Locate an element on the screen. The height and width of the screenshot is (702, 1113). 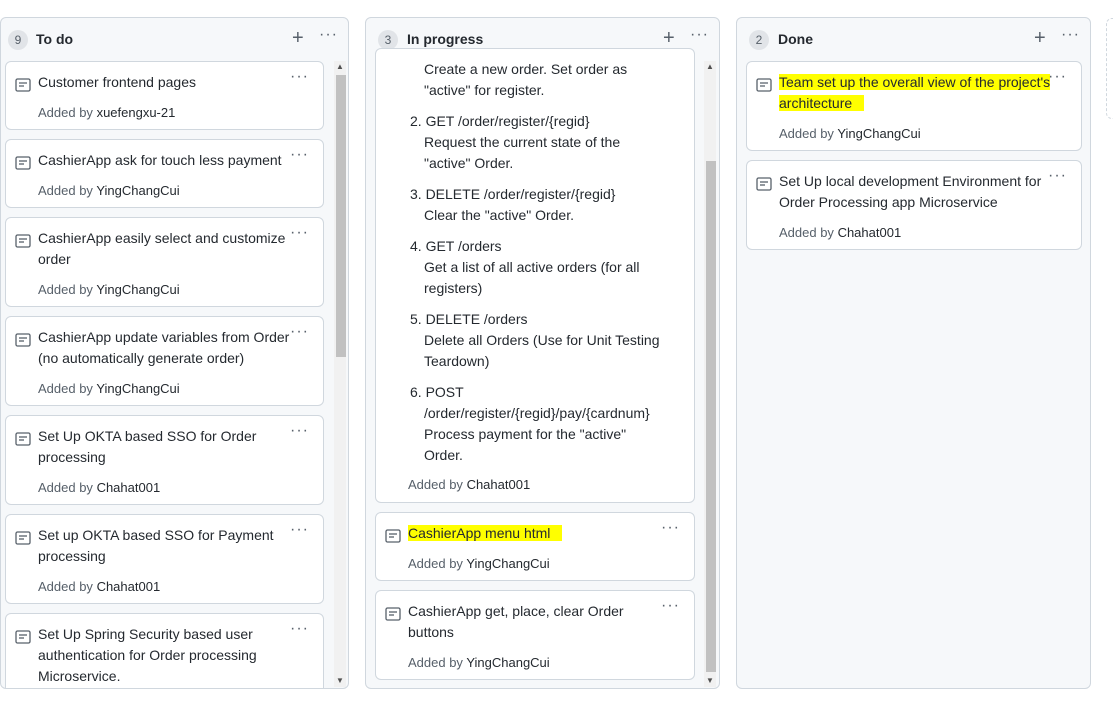
card-body-line: "active" for register. is located at coordinates (484, 90).